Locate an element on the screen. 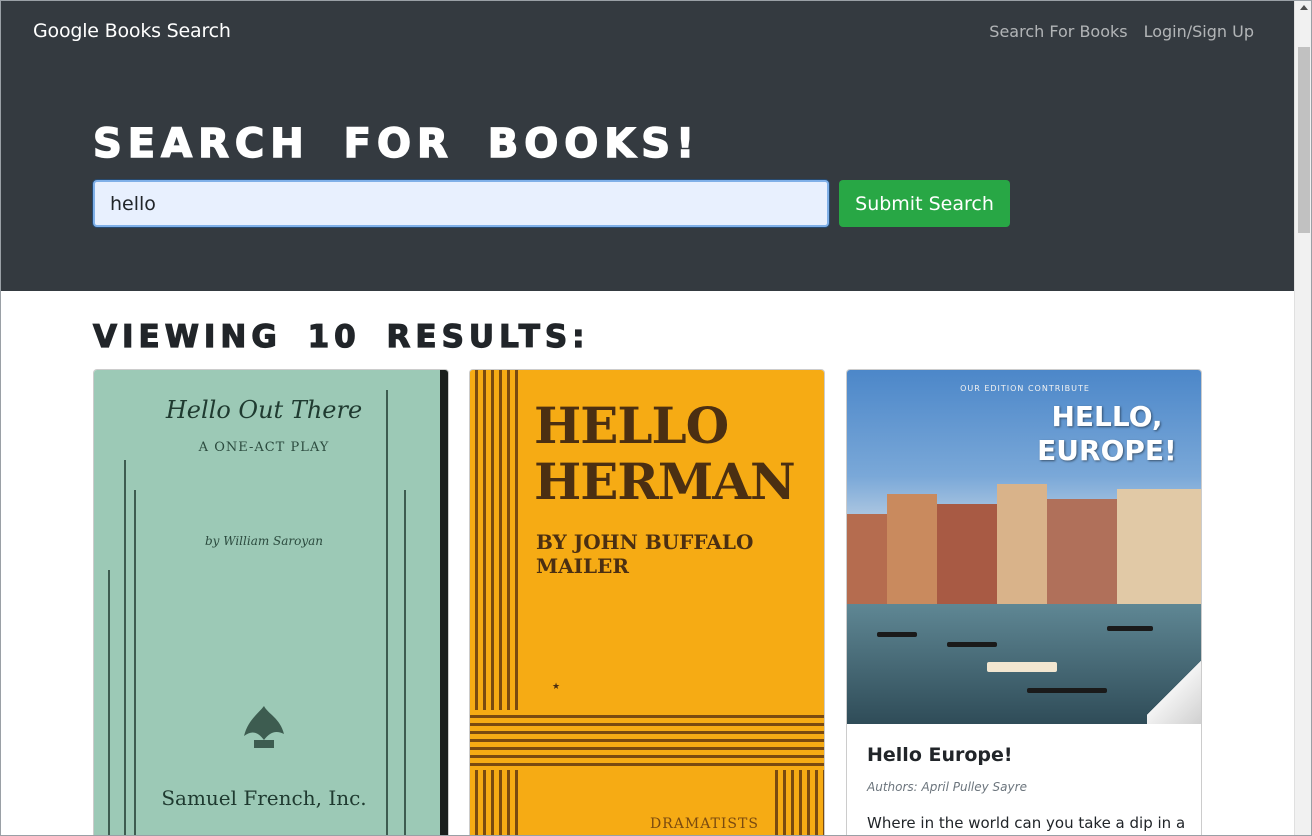 The image size is (1312, 836). search-input is located at coordinates (461, 203).